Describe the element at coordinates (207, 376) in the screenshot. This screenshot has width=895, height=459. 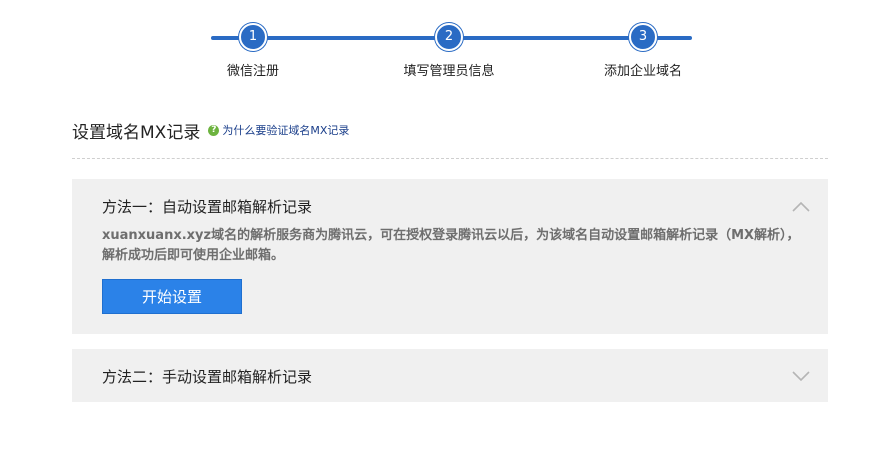
I see `method-manual-title: 方法二：手动设置邮箱解析记录` at that location.